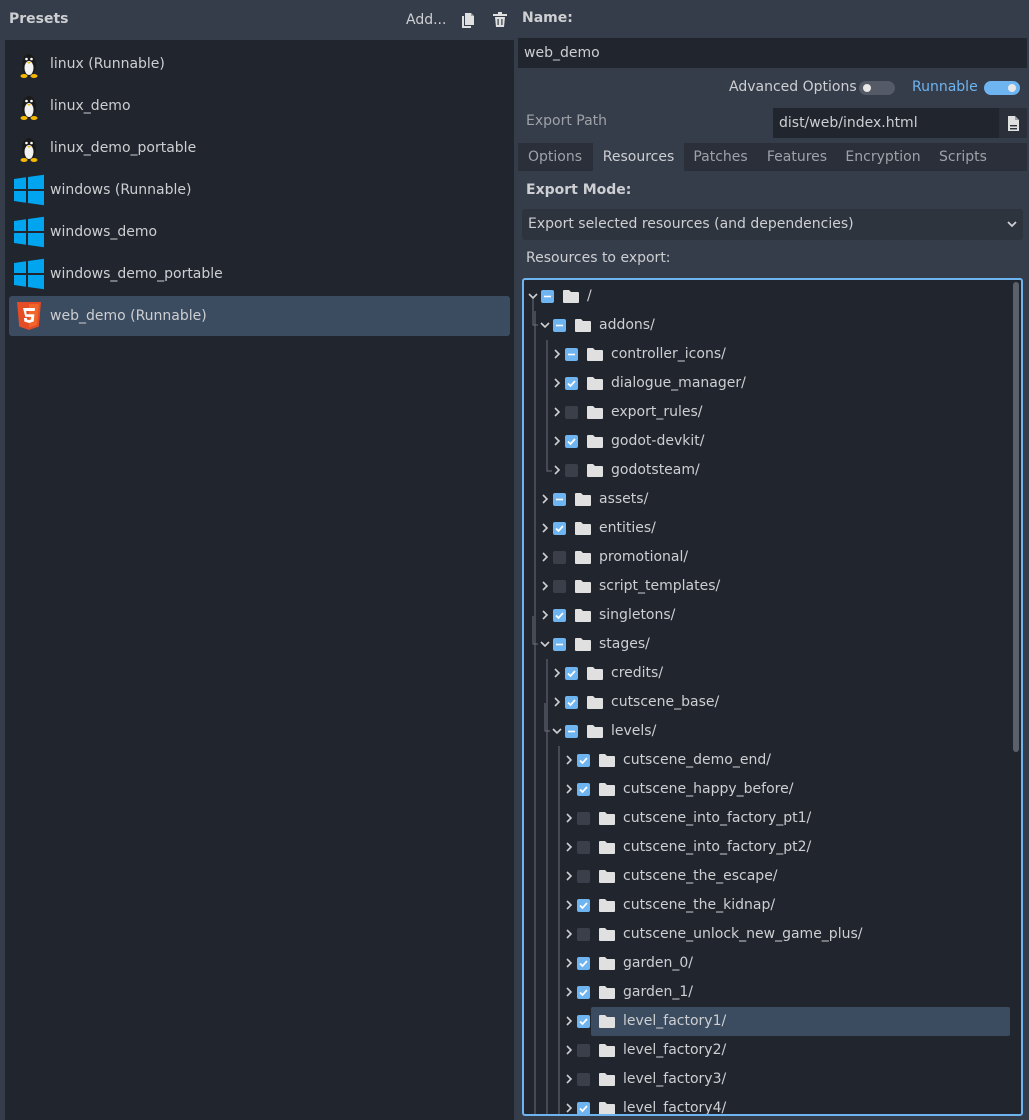  I want to click on tab-scripts: Scripts, so click(963, 157).